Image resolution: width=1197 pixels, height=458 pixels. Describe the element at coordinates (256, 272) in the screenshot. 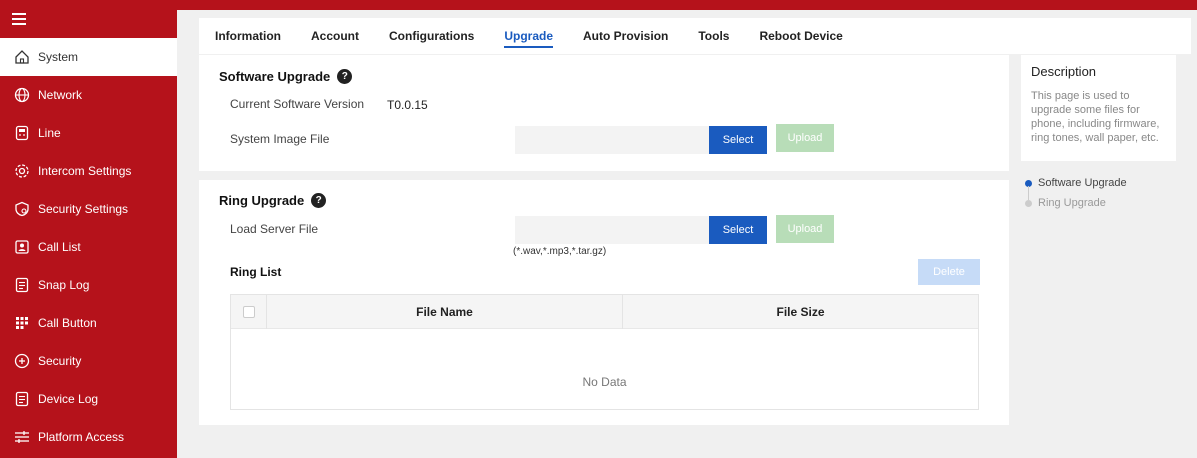

I see `ring-list-label: Ring List` at that location.